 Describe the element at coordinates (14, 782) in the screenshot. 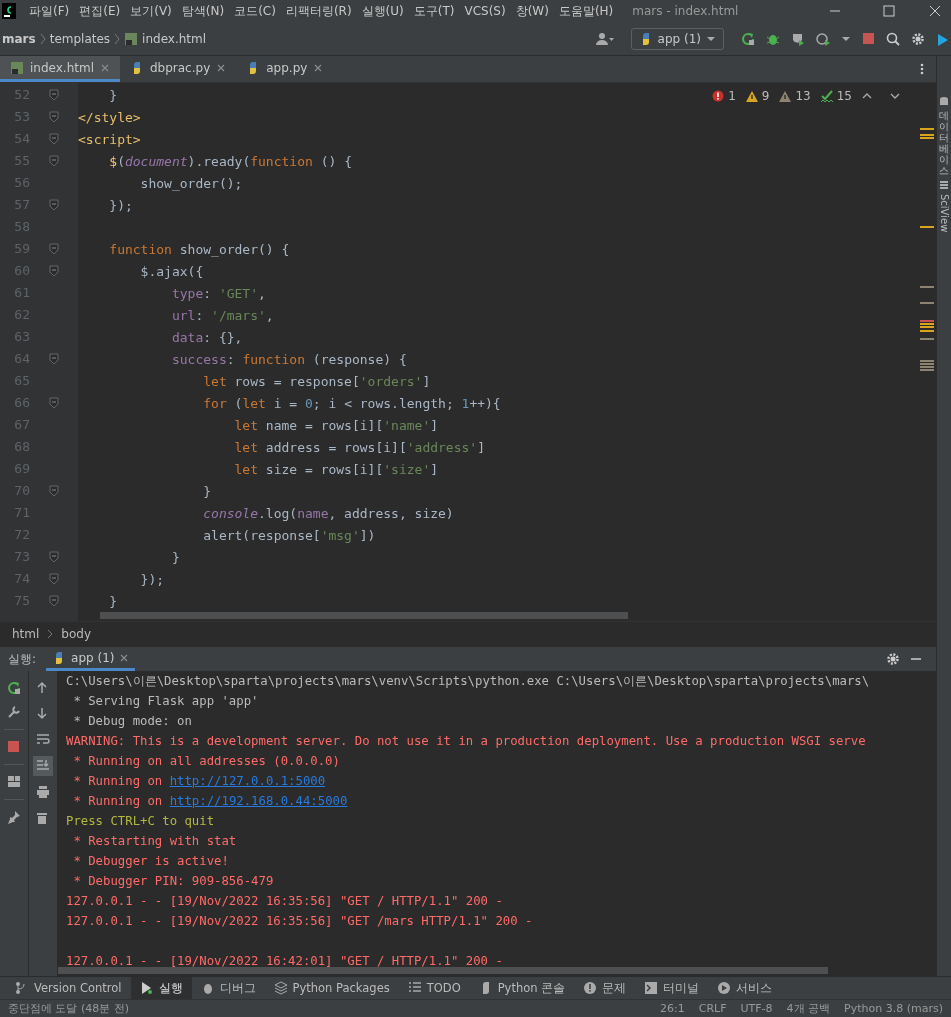

I see `layout-icon` at that location.